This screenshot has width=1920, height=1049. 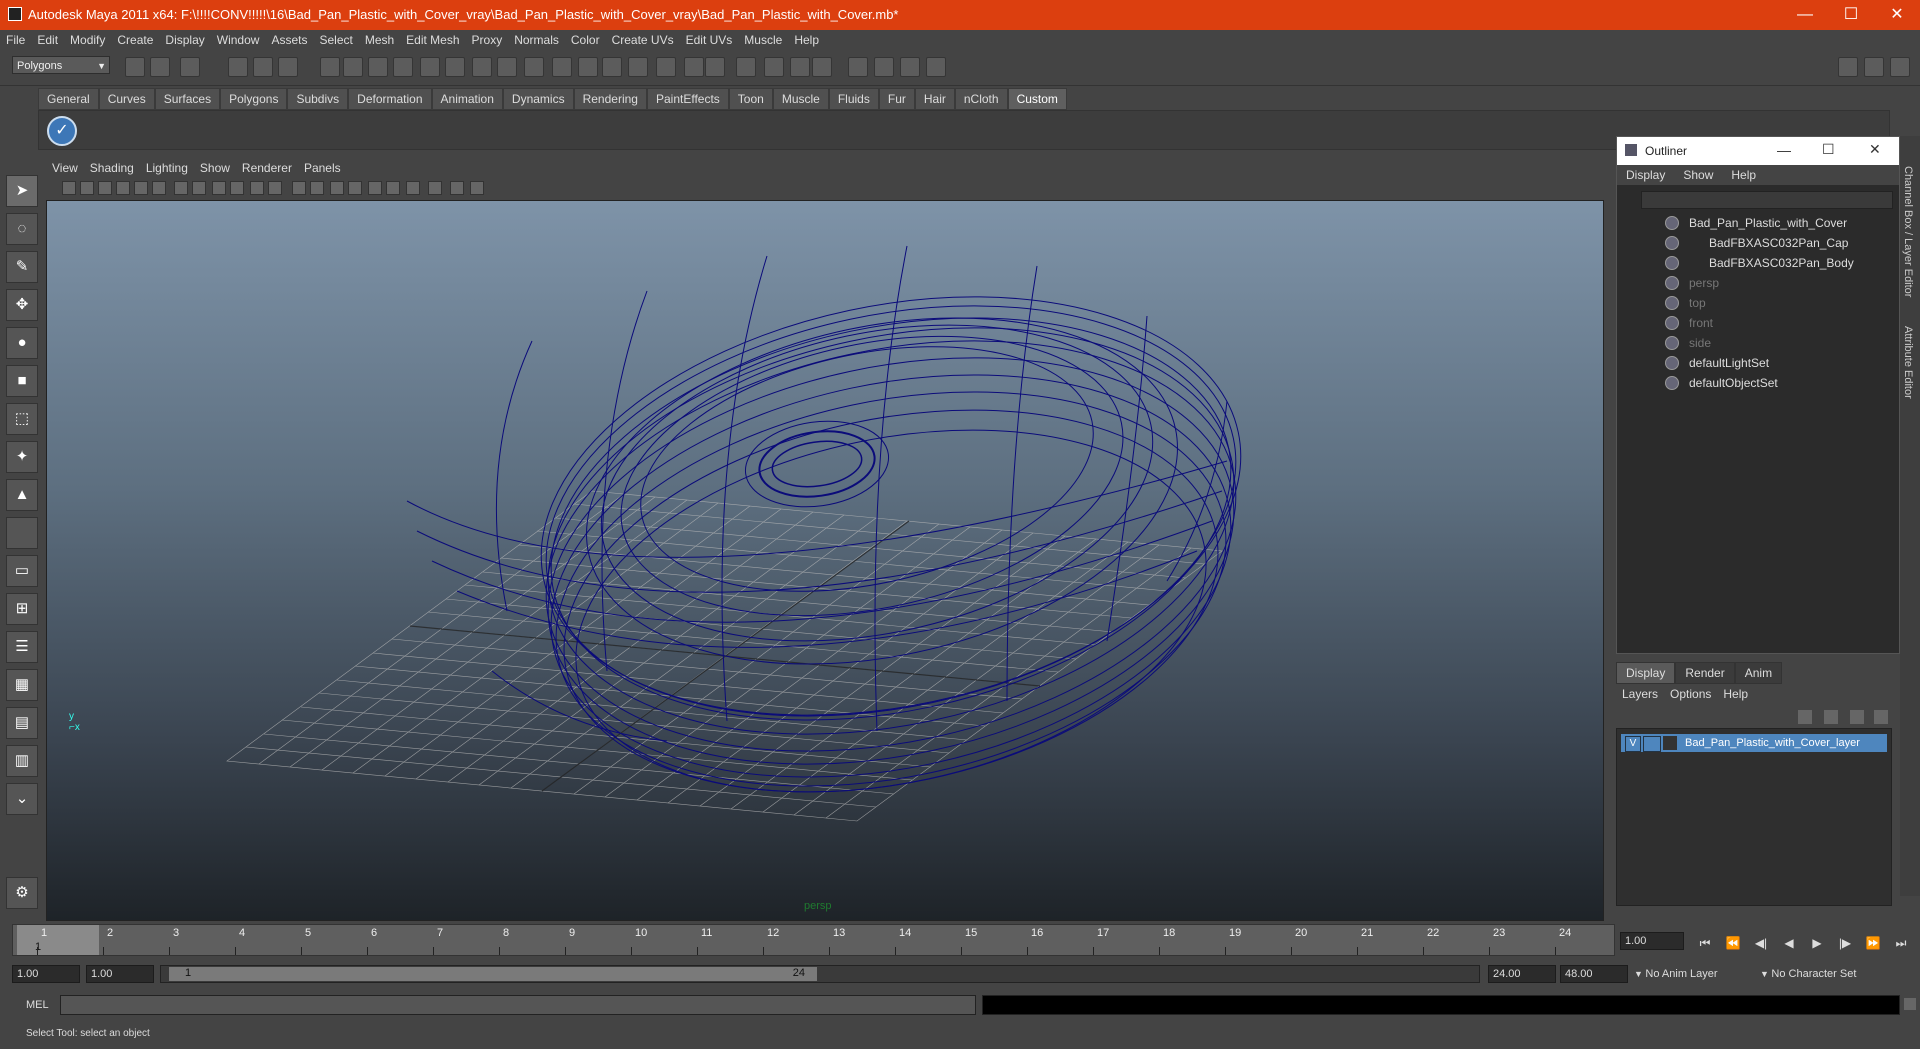 What do you see at coordinates (432, 40) in the screenshot?
I see `menu-edit-mesh: Edit Mesh` at bounding box center [432, 40].